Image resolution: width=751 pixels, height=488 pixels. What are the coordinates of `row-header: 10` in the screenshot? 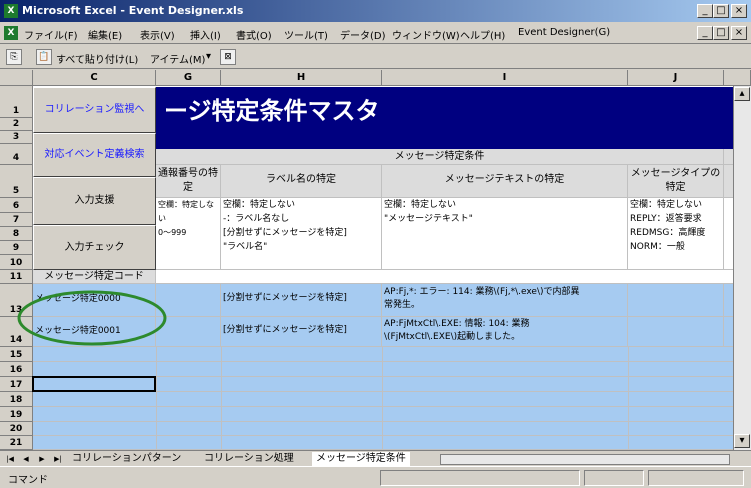 It's located at (16, 262).